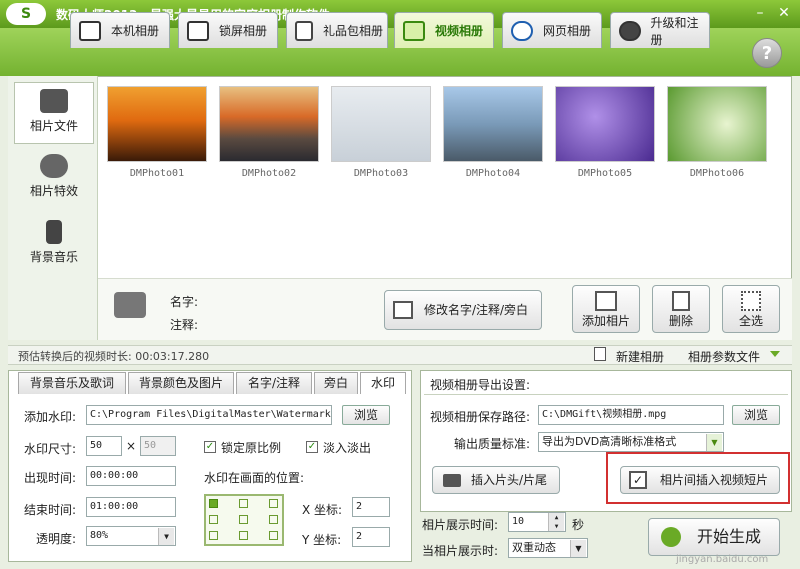 This screenshot has height=569, width=800. What do you see at coordinates (728, 536) in the screenshot?
I see `start-generate-label: 开始生成` at bounding box center [728, 536].